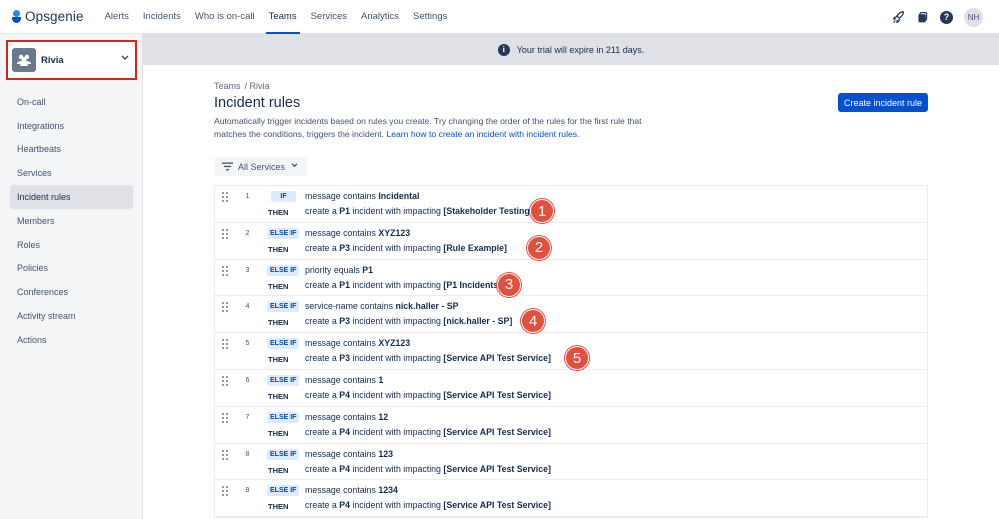  Describe the element at coordinates (350, 306) in the screenshot. I see `rule-condition-prefix: service-name contains` at that location.